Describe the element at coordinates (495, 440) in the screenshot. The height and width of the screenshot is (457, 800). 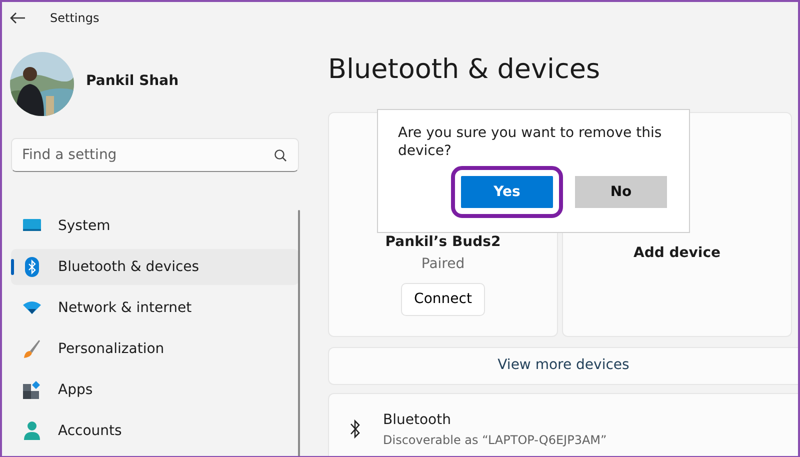
I see `discoverable-text: Discoverable as “LAPTOP-Q6EJP3AM”` at that location.